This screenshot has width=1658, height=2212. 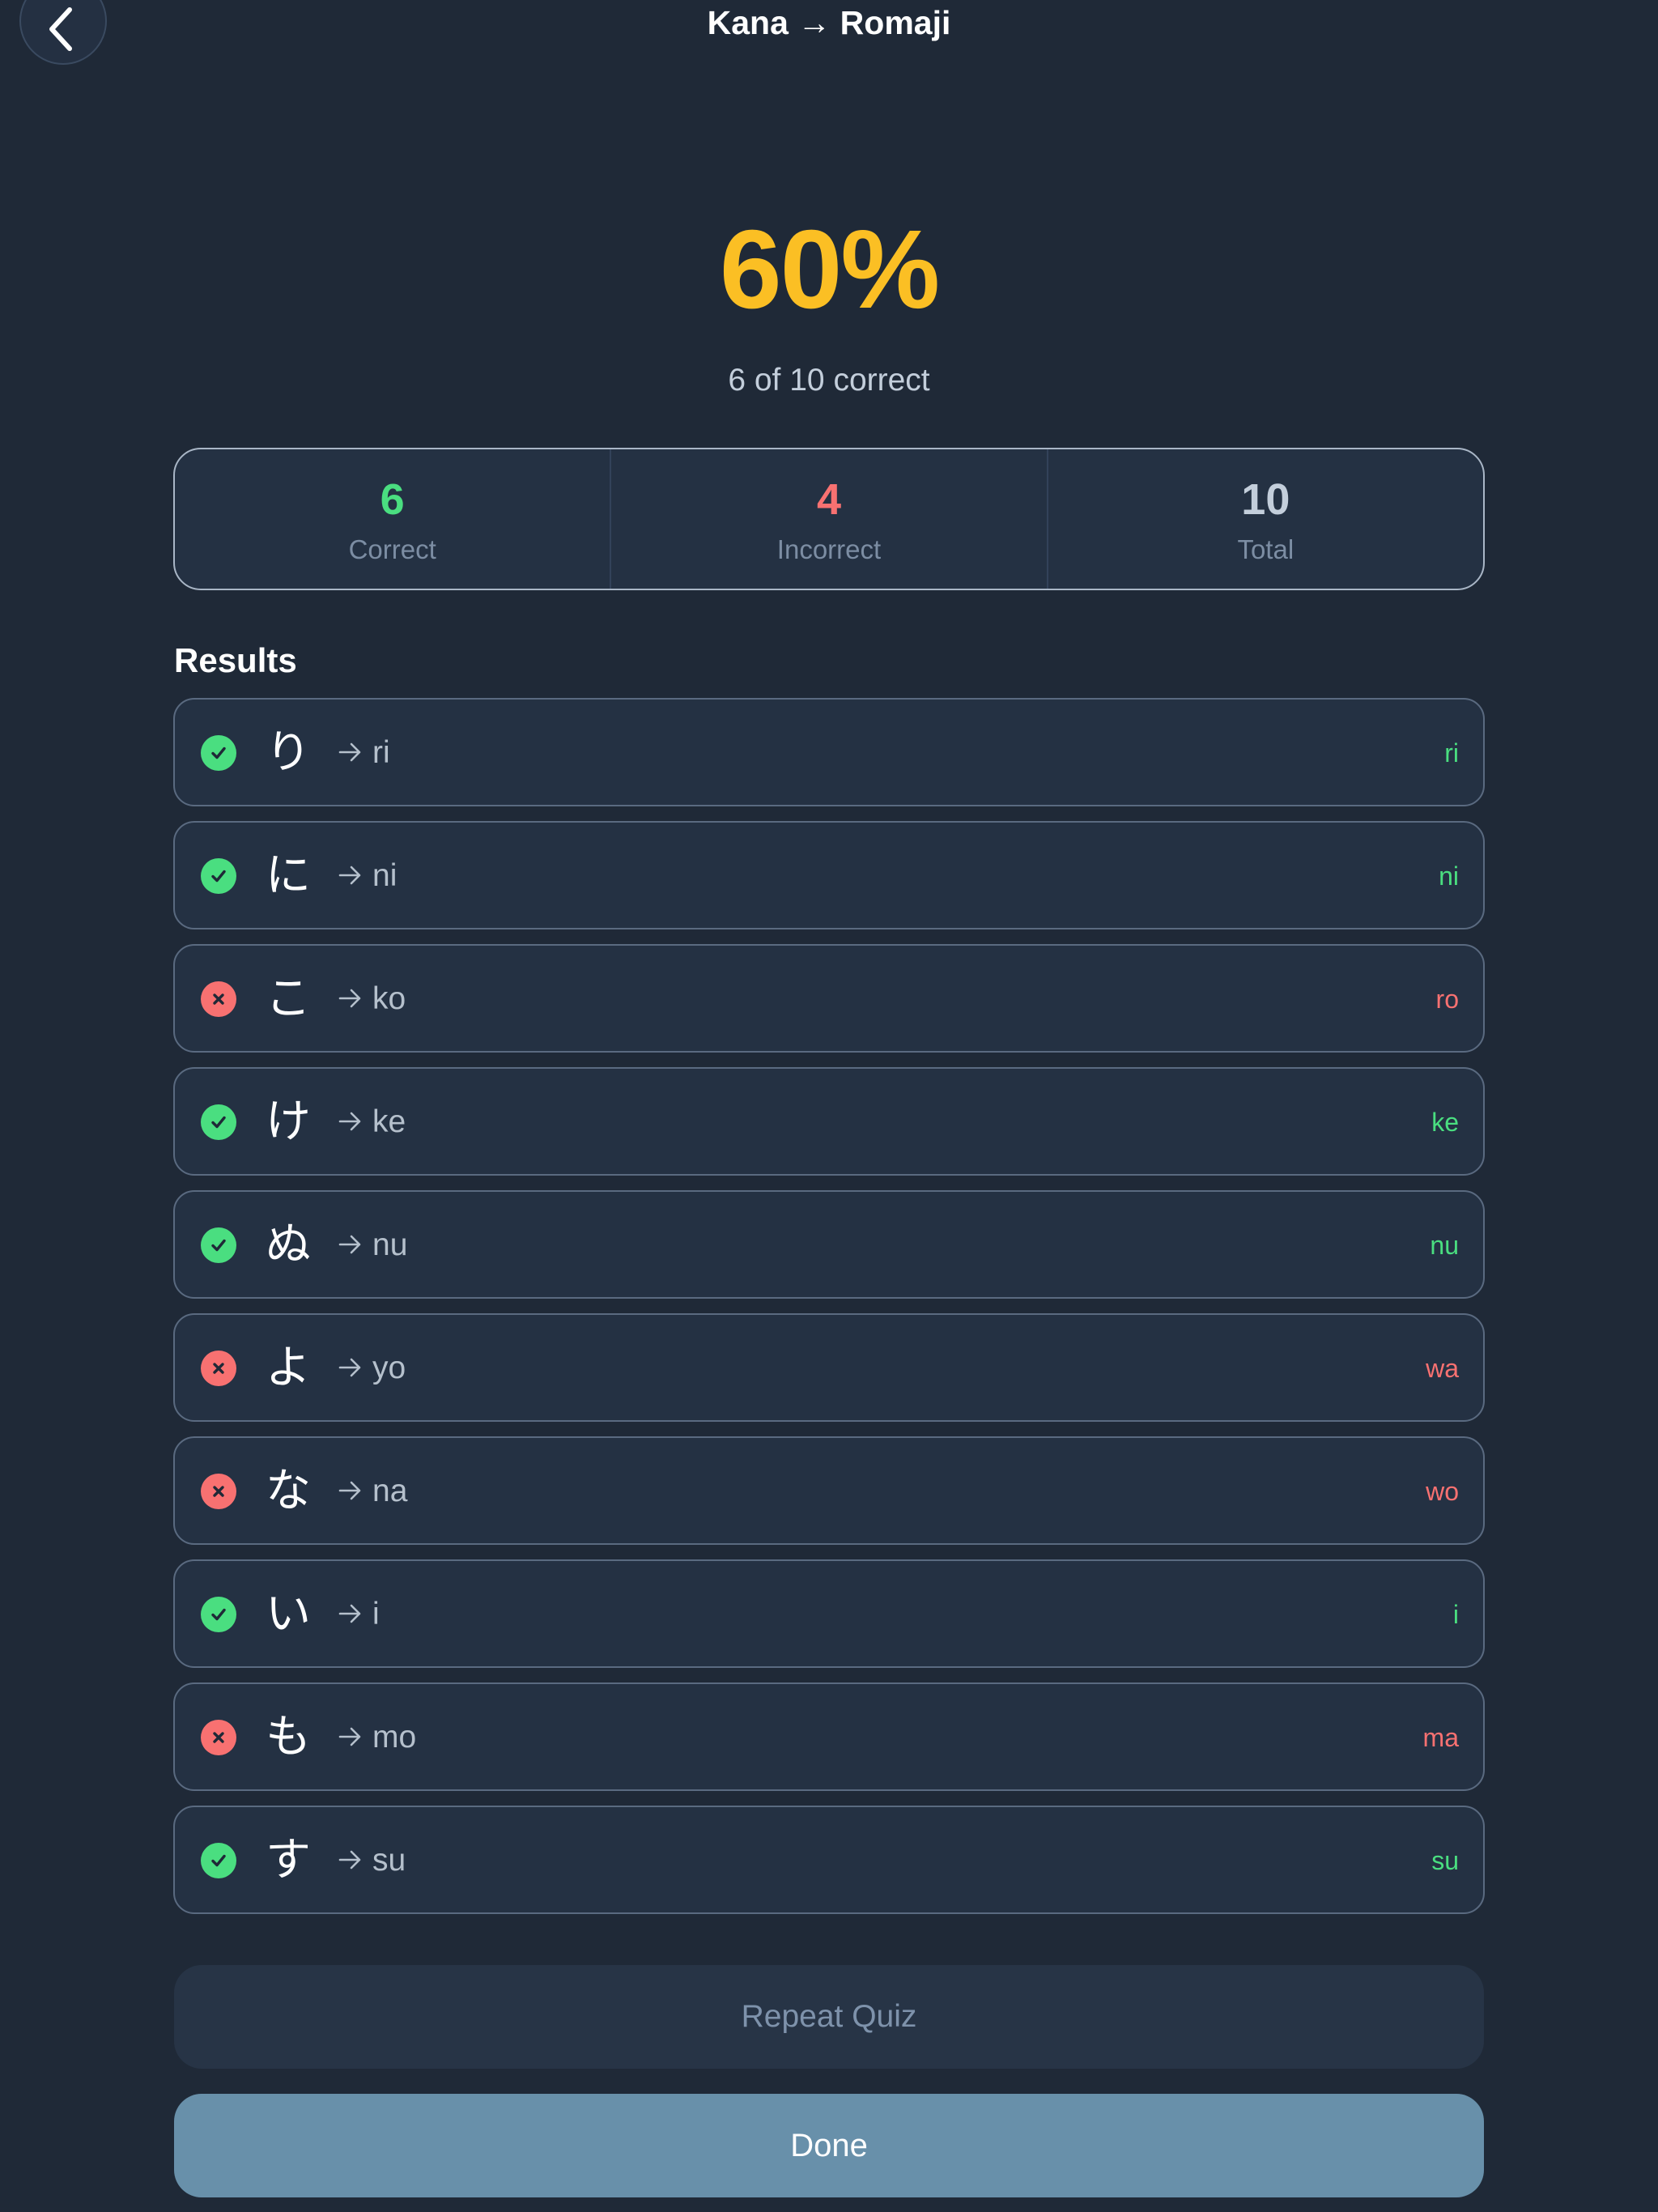 I want to click on result-expected-romaji: su, so click(x=389, y=1861).